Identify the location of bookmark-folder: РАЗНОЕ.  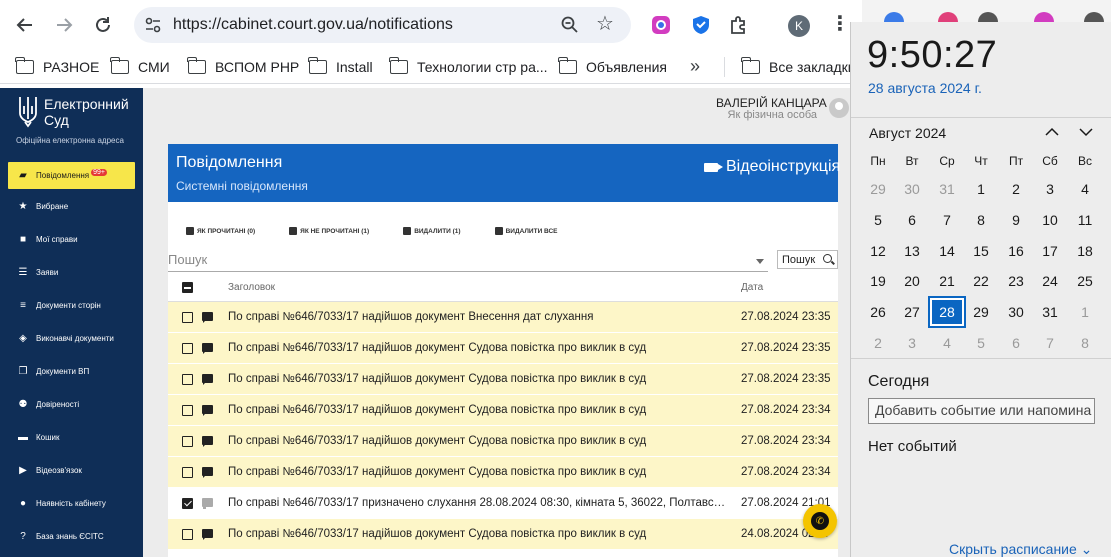
(57, 67).